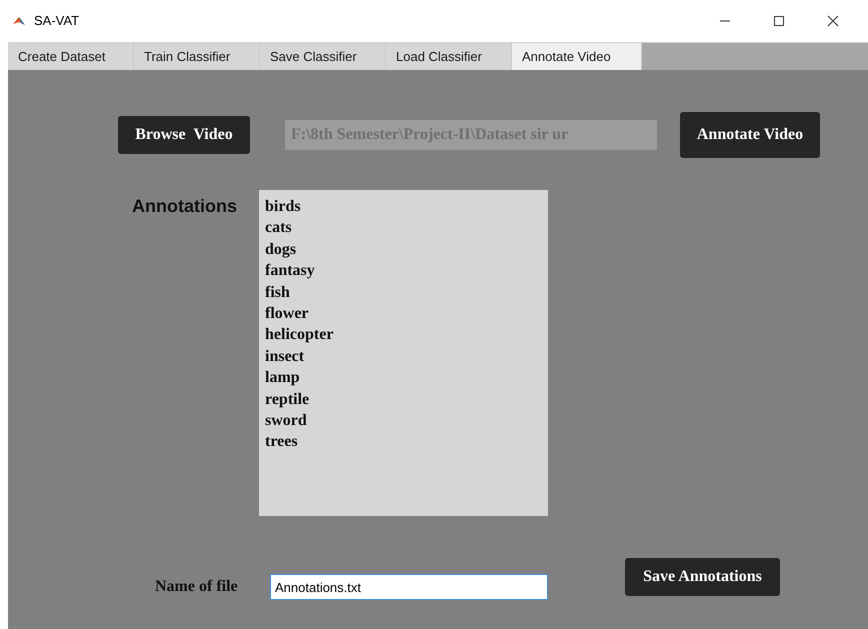 The height and width of the screenshot is (629, 868). Describe the element at coordinates (577, 56) in the screenshot. I see `tab: Annotate Video` at that location.